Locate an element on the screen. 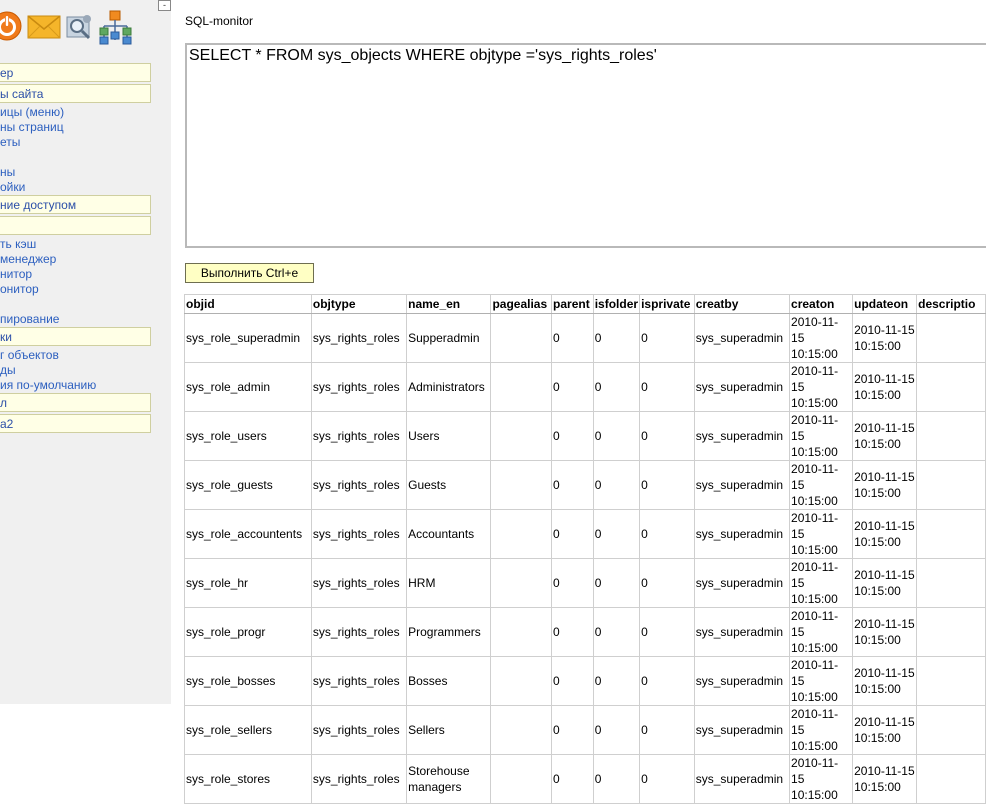  column-header-isprivate: isprivate is located at coordinates (667, 304).